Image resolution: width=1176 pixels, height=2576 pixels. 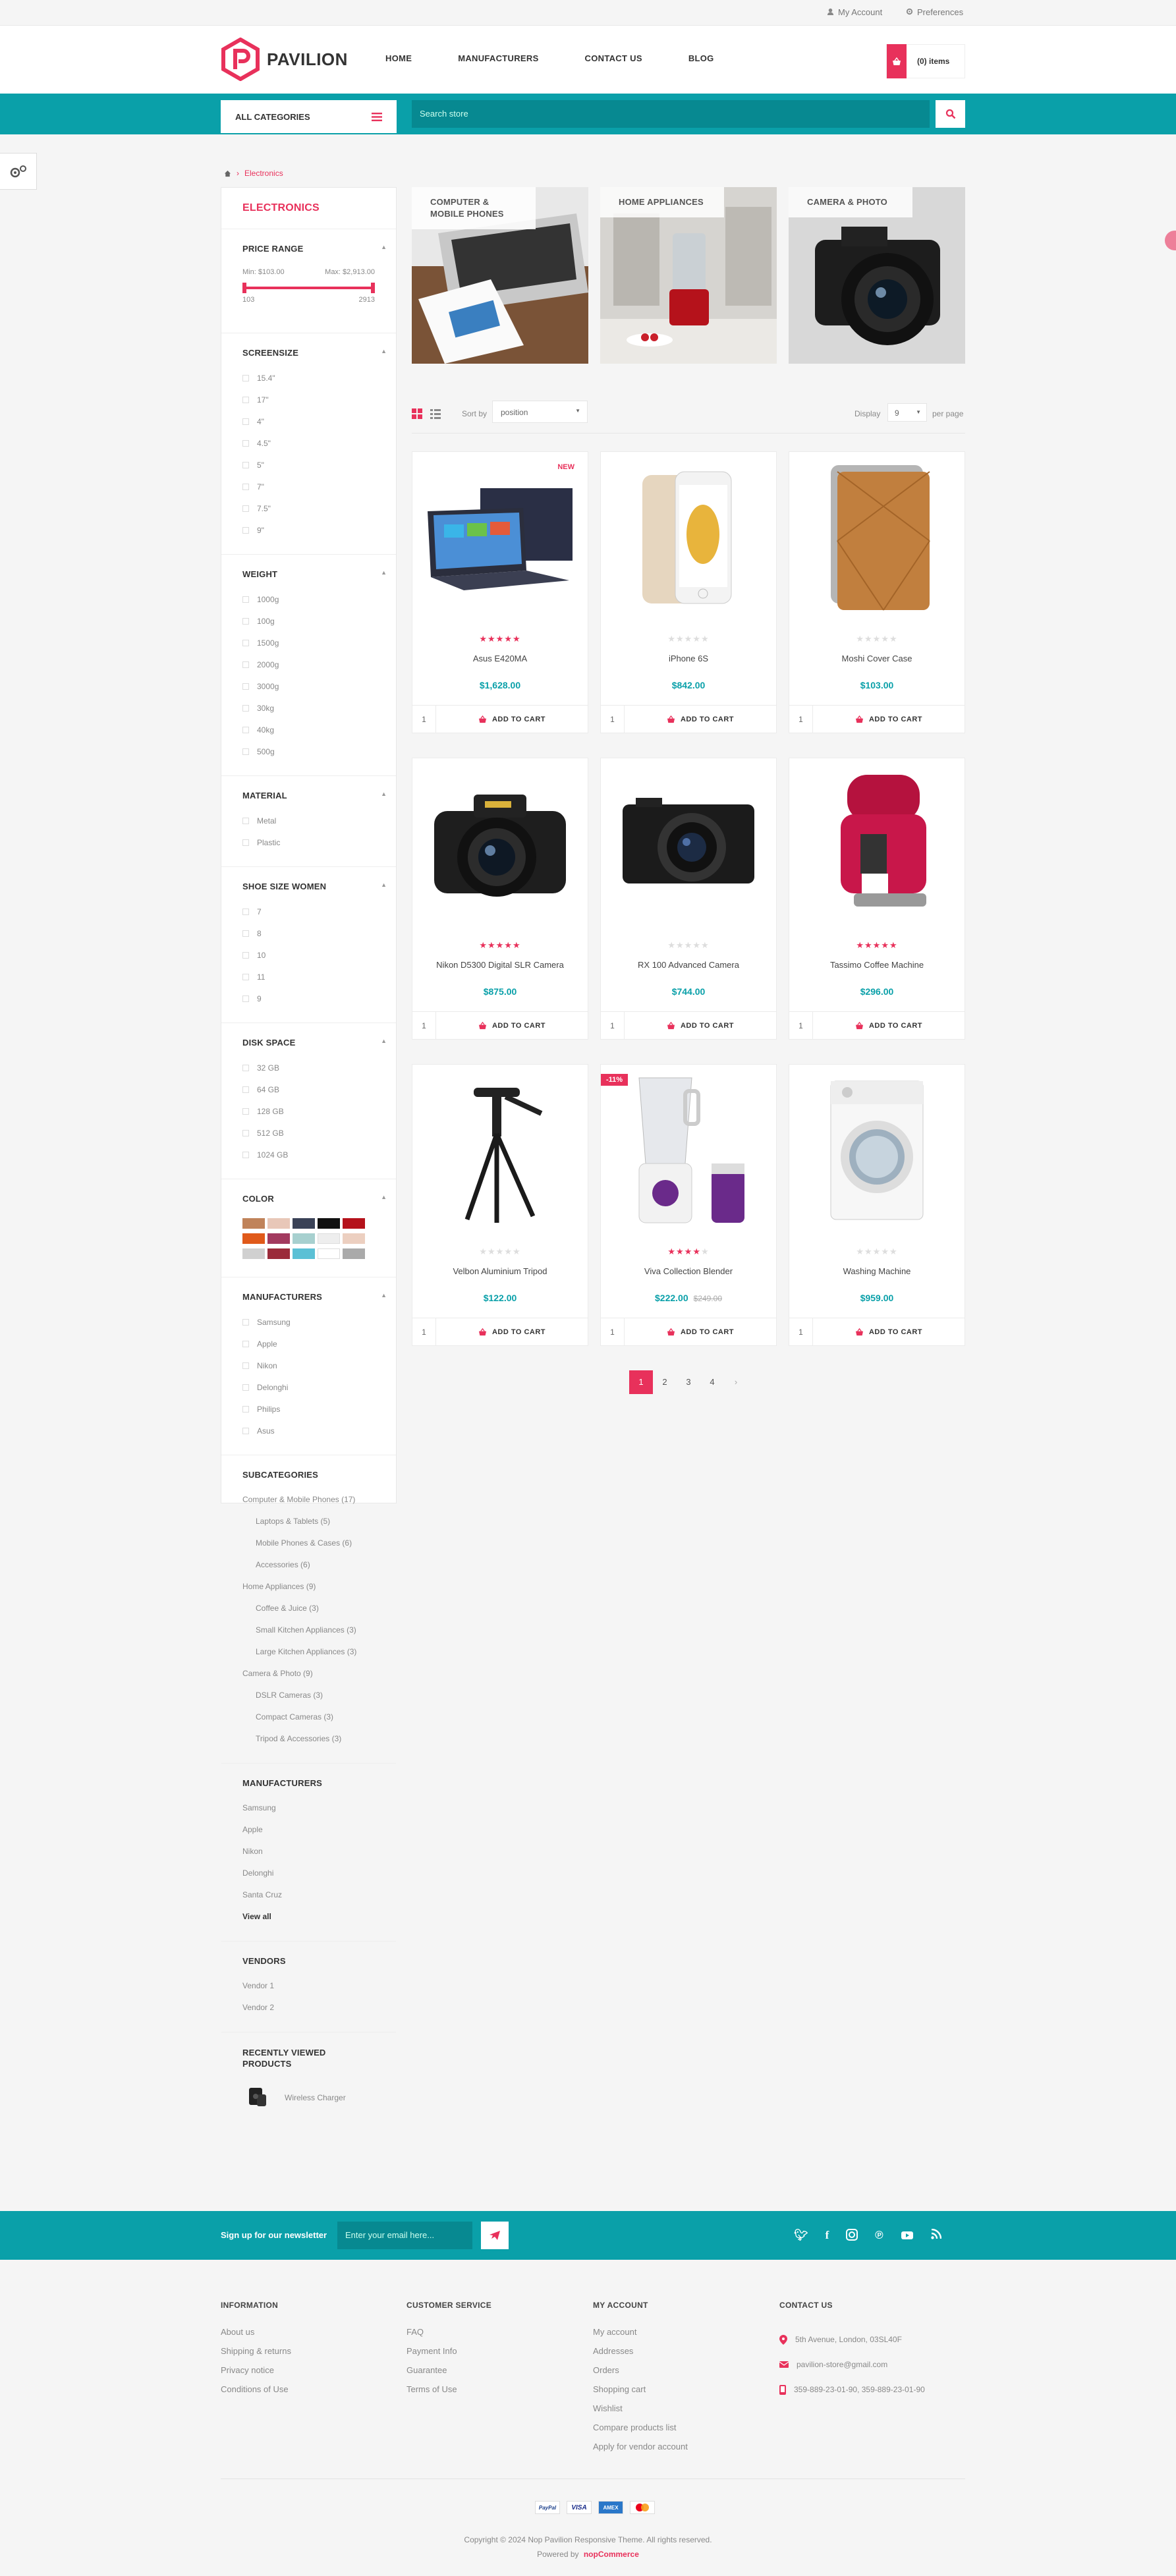 I want to click on nav-blog: BLOG, so click(x=701, y=58).